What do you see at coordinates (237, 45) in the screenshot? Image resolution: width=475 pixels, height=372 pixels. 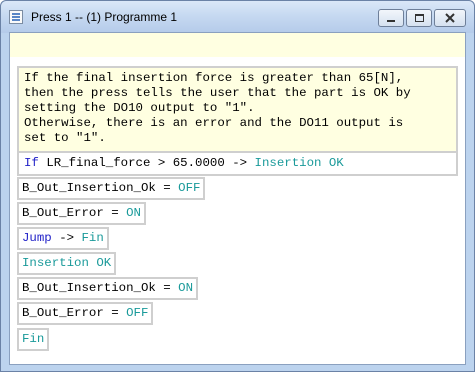 I see `editor-header-band` at bounding box center [237, 45].